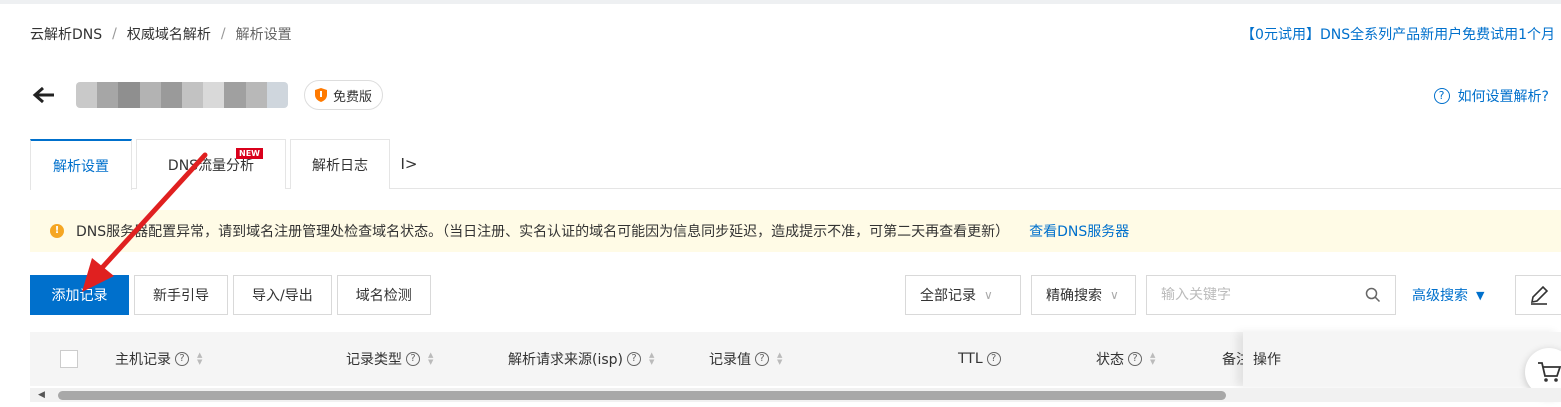 The image size is (1561, 407). I want to click on column-status: 状态 ? ▲ ▼, so click(1125, 359).